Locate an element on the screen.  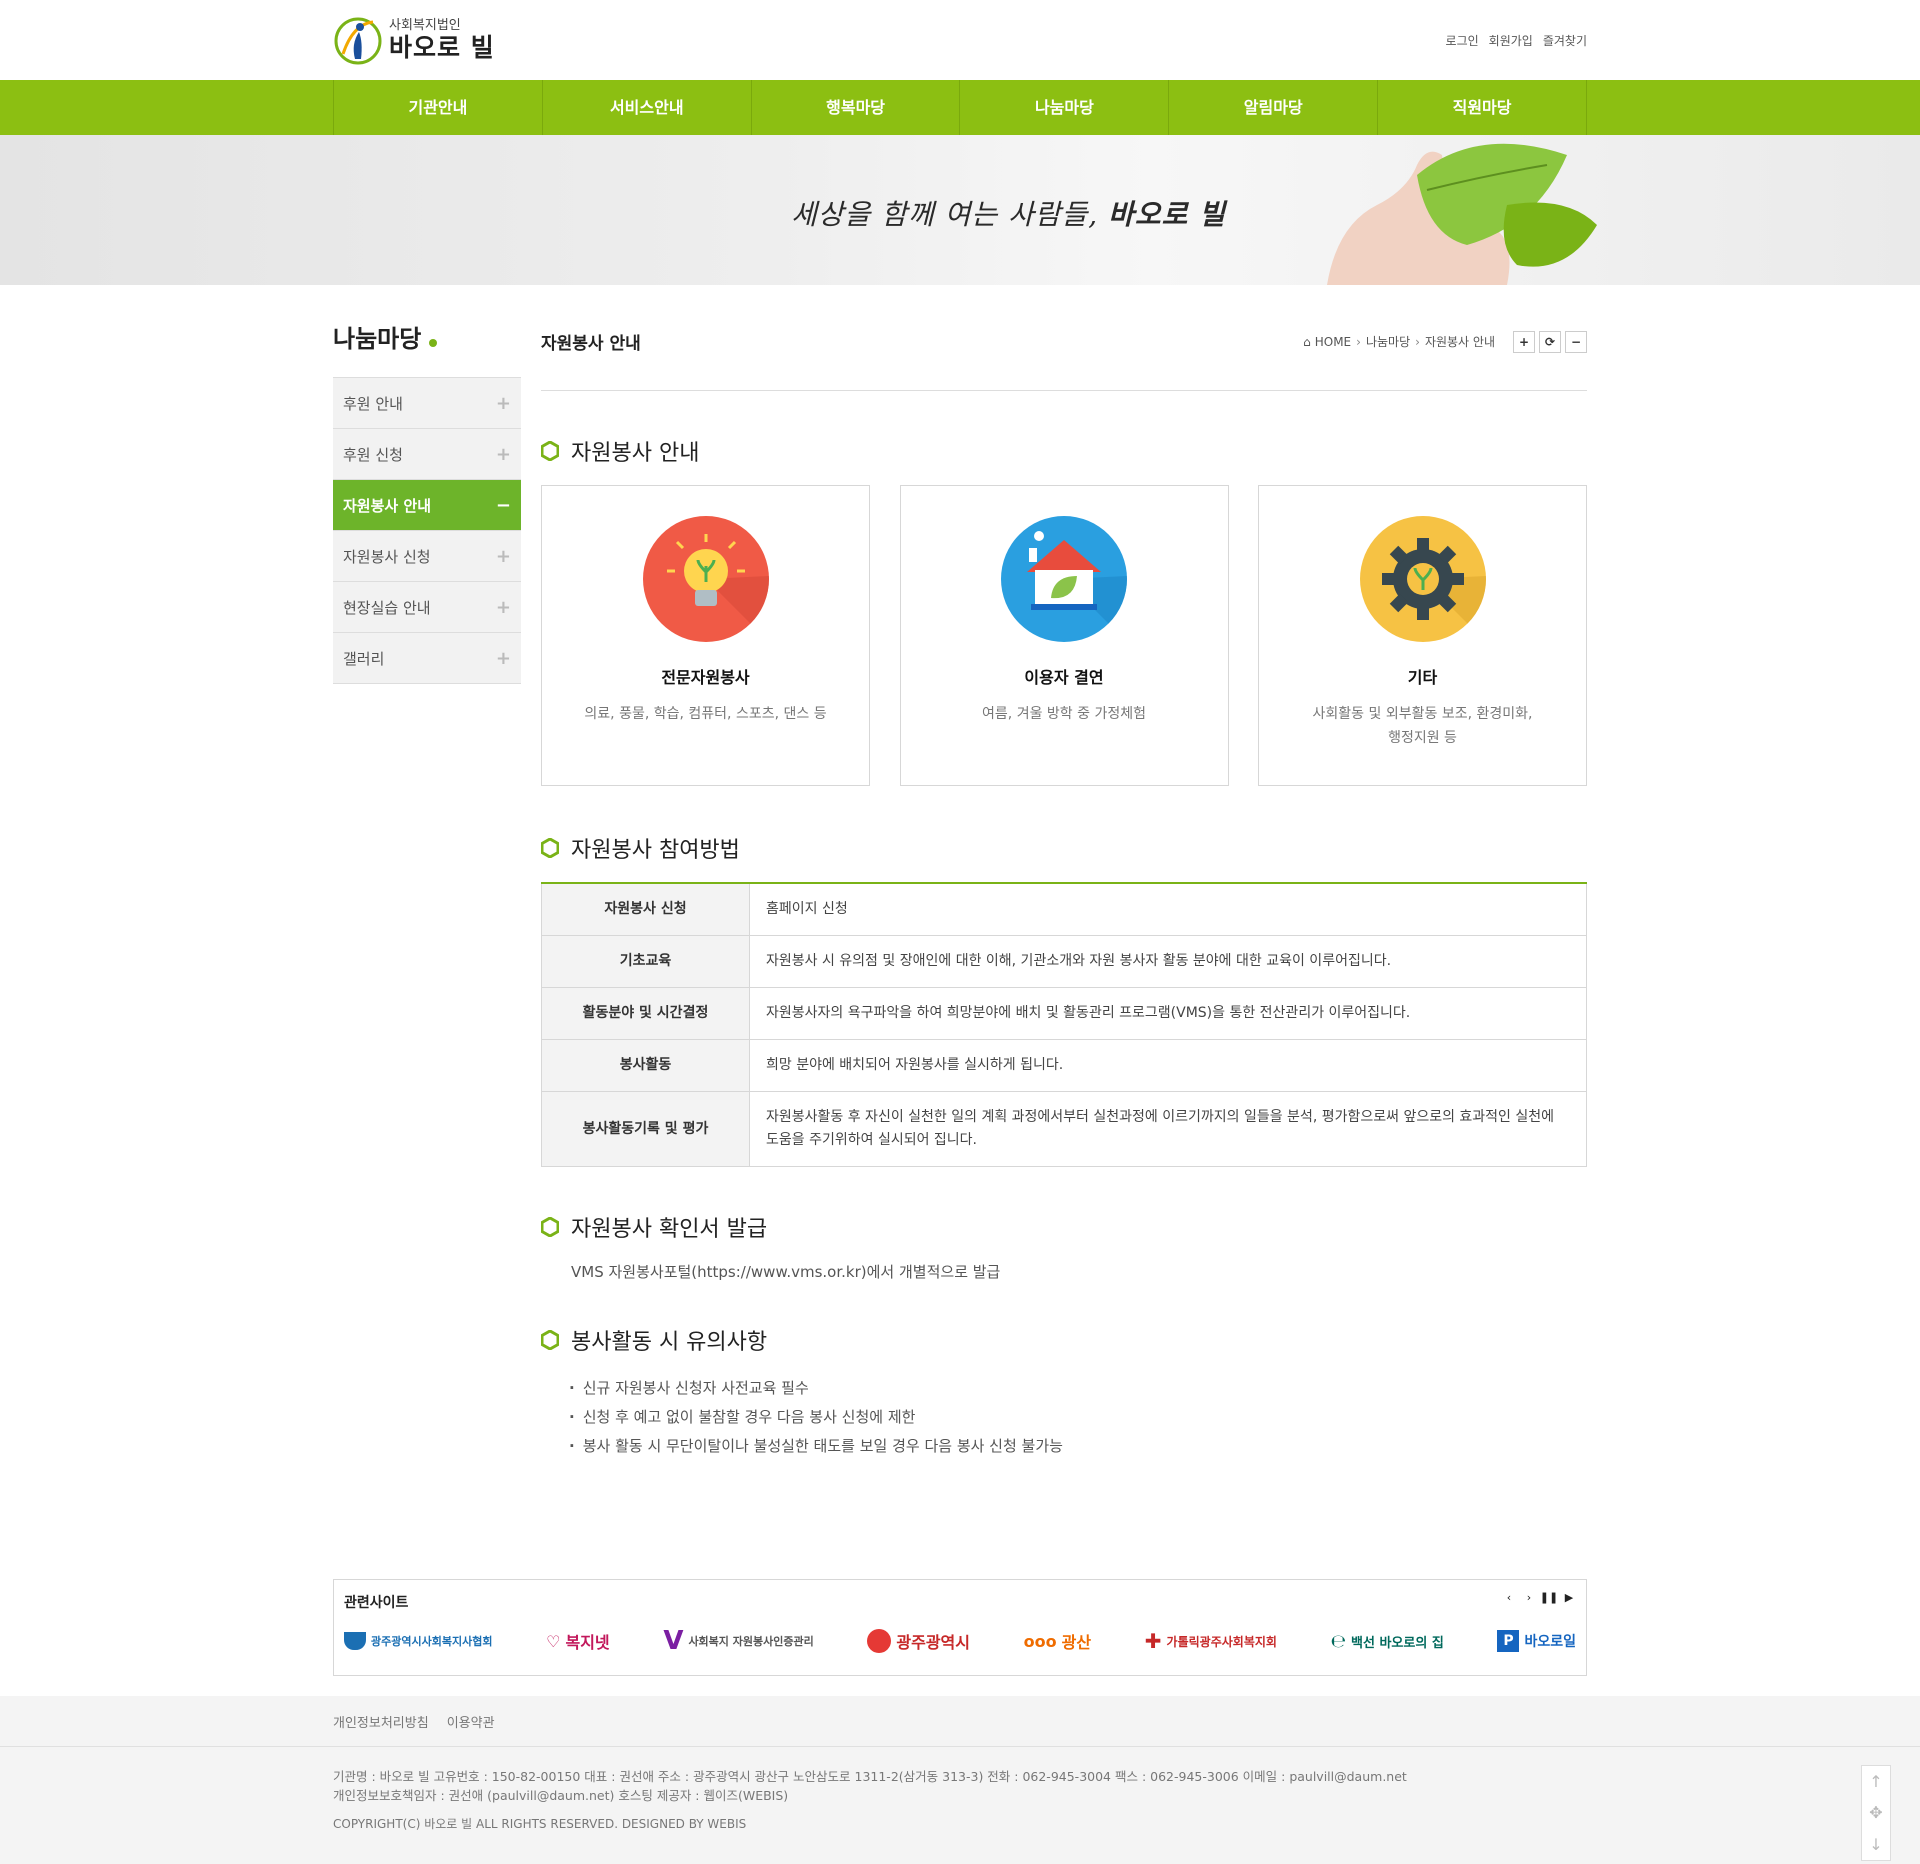
section-title-text: 자원봉사 확인서 발급 is located at coordinates (669, 1229).